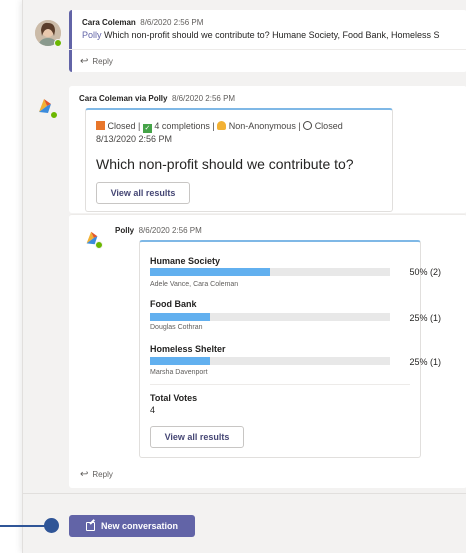 This screenshot has height=553, width=466. What do you see at coordinates (90, 524) in the screenshot?
I see `compose-icon` at bounding box center [90, 524].